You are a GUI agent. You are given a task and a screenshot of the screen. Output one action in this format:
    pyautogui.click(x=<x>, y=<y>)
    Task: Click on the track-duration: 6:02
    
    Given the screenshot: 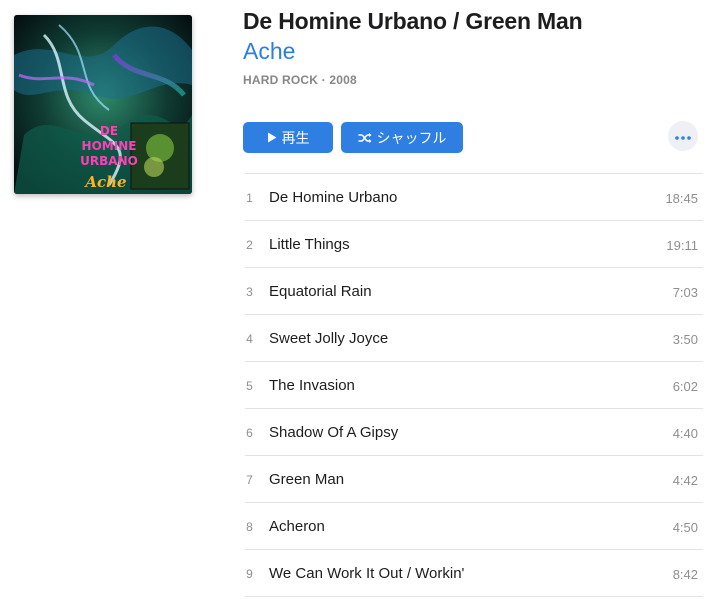 What is the action you would take?
    pyautogui.click(x=685, y=386)
    